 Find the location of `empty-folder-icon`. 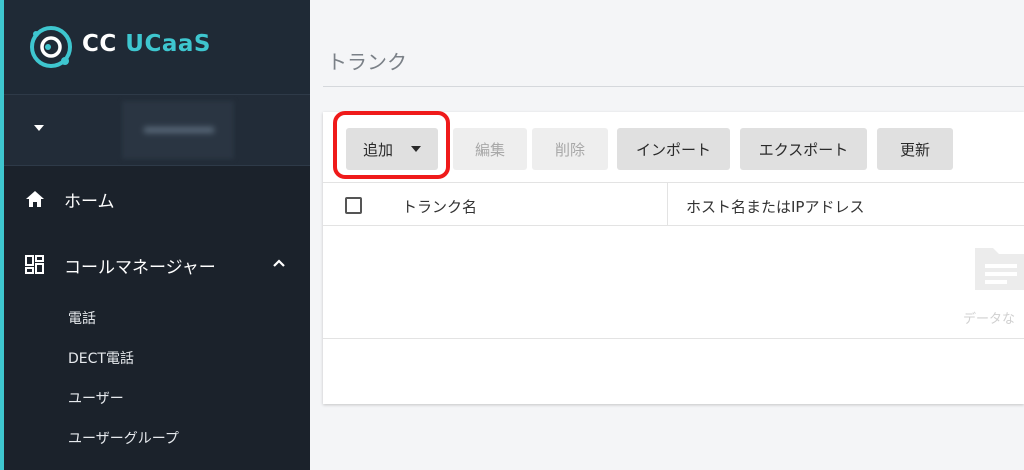

empty-folder-icon is located at coordinates (999, 269).